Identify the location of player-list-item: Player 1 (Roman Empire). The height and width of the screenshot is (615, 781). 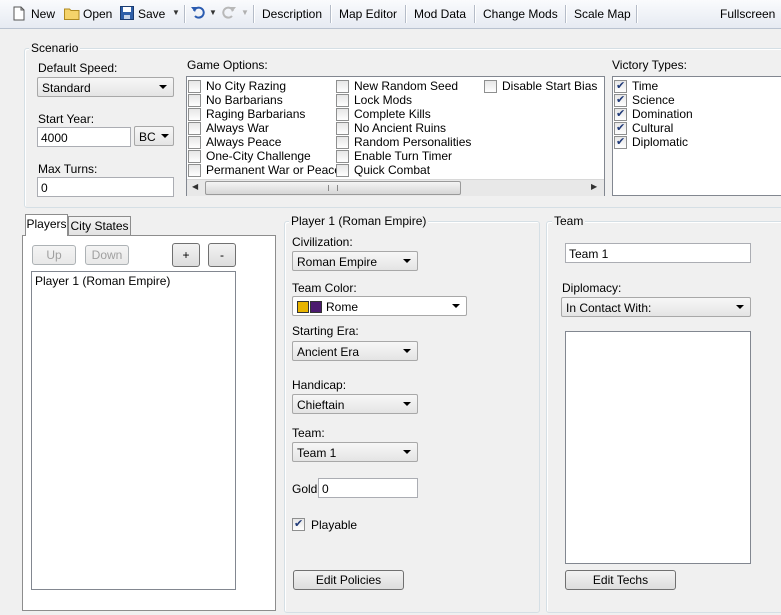
(102, 281).